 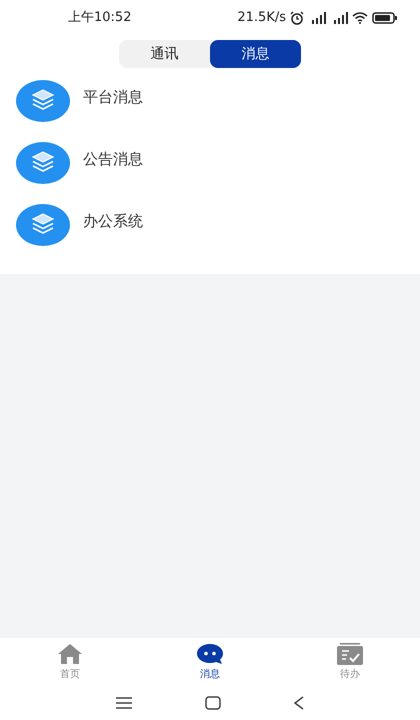 I want to click on nav-tab: 消息, so click(x=210, y=662).